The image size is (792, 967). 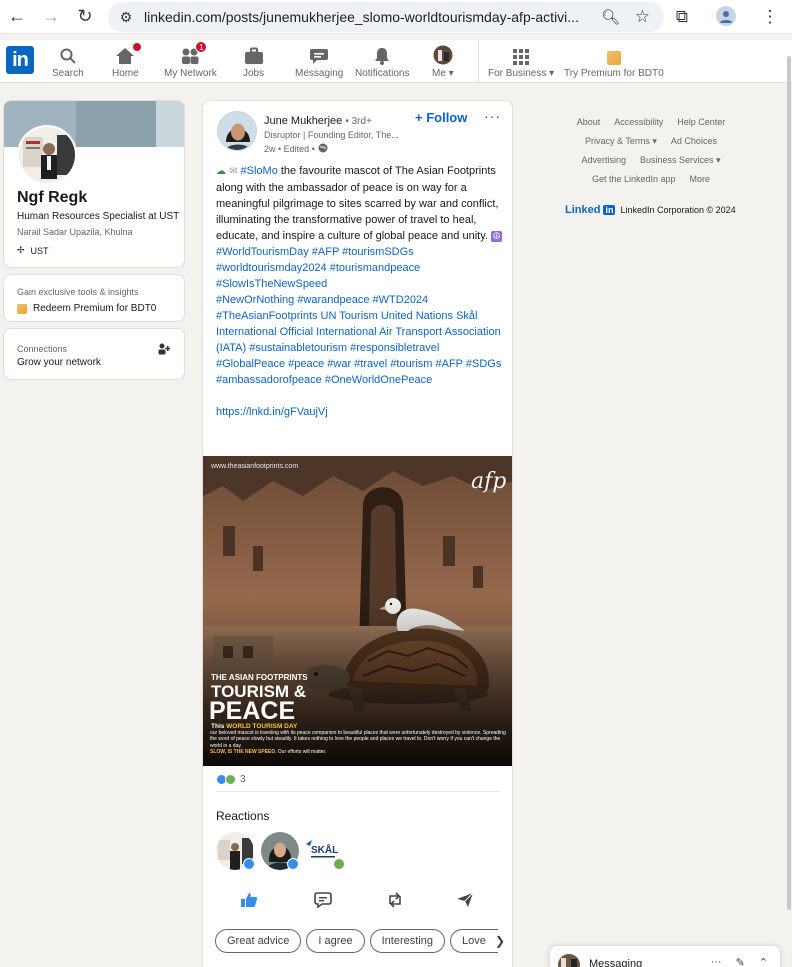 I want to click on reload-icon: ↻, so click(x=85, y=17).